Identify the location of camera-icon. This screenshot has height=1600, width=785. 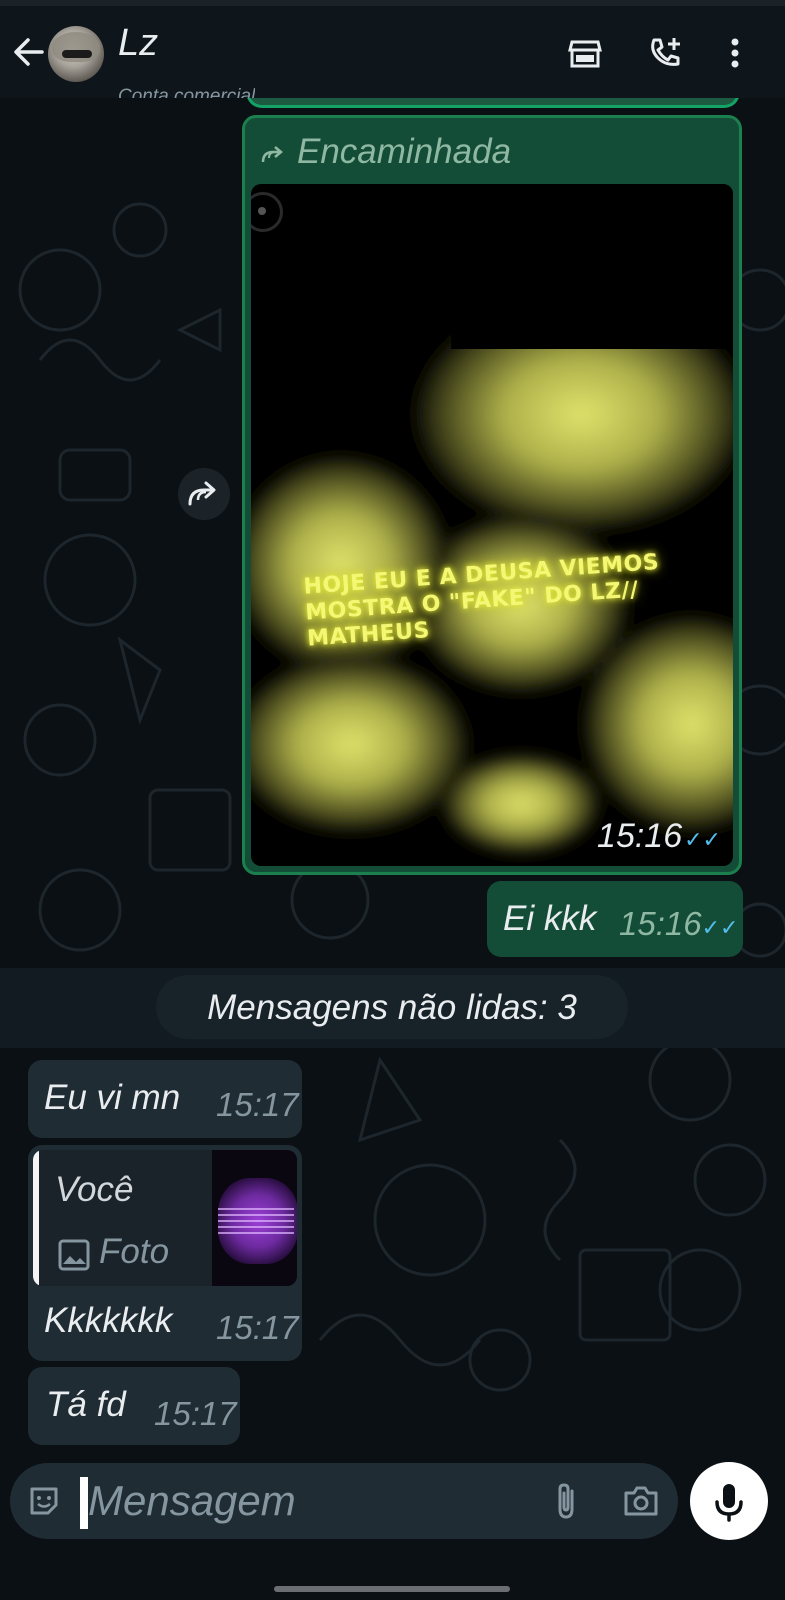
(641, 1503).